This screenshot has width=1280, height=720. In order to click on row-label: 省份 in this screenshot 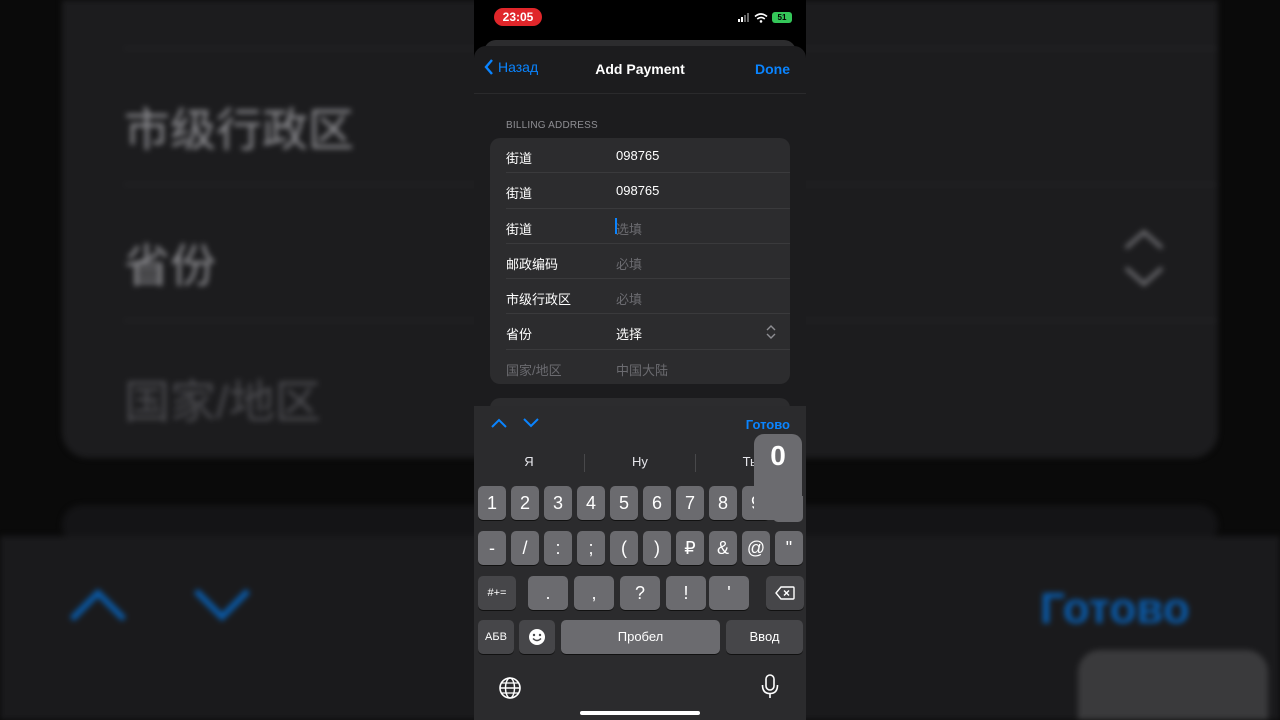, I will do `click(519, 335)`.